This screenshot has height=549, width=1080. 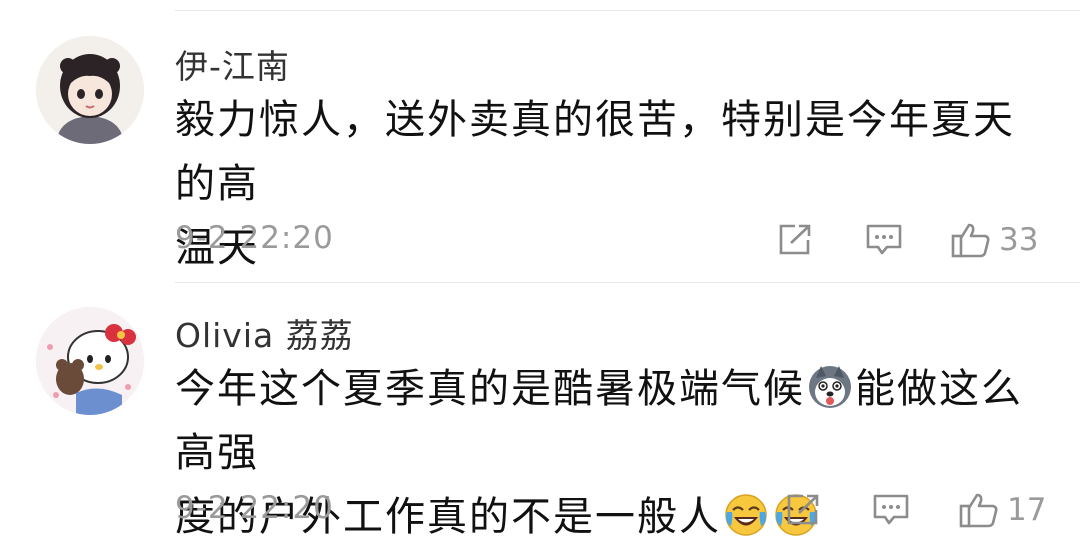 I want to click on like-button: 17, so click(x=1002, y=510).